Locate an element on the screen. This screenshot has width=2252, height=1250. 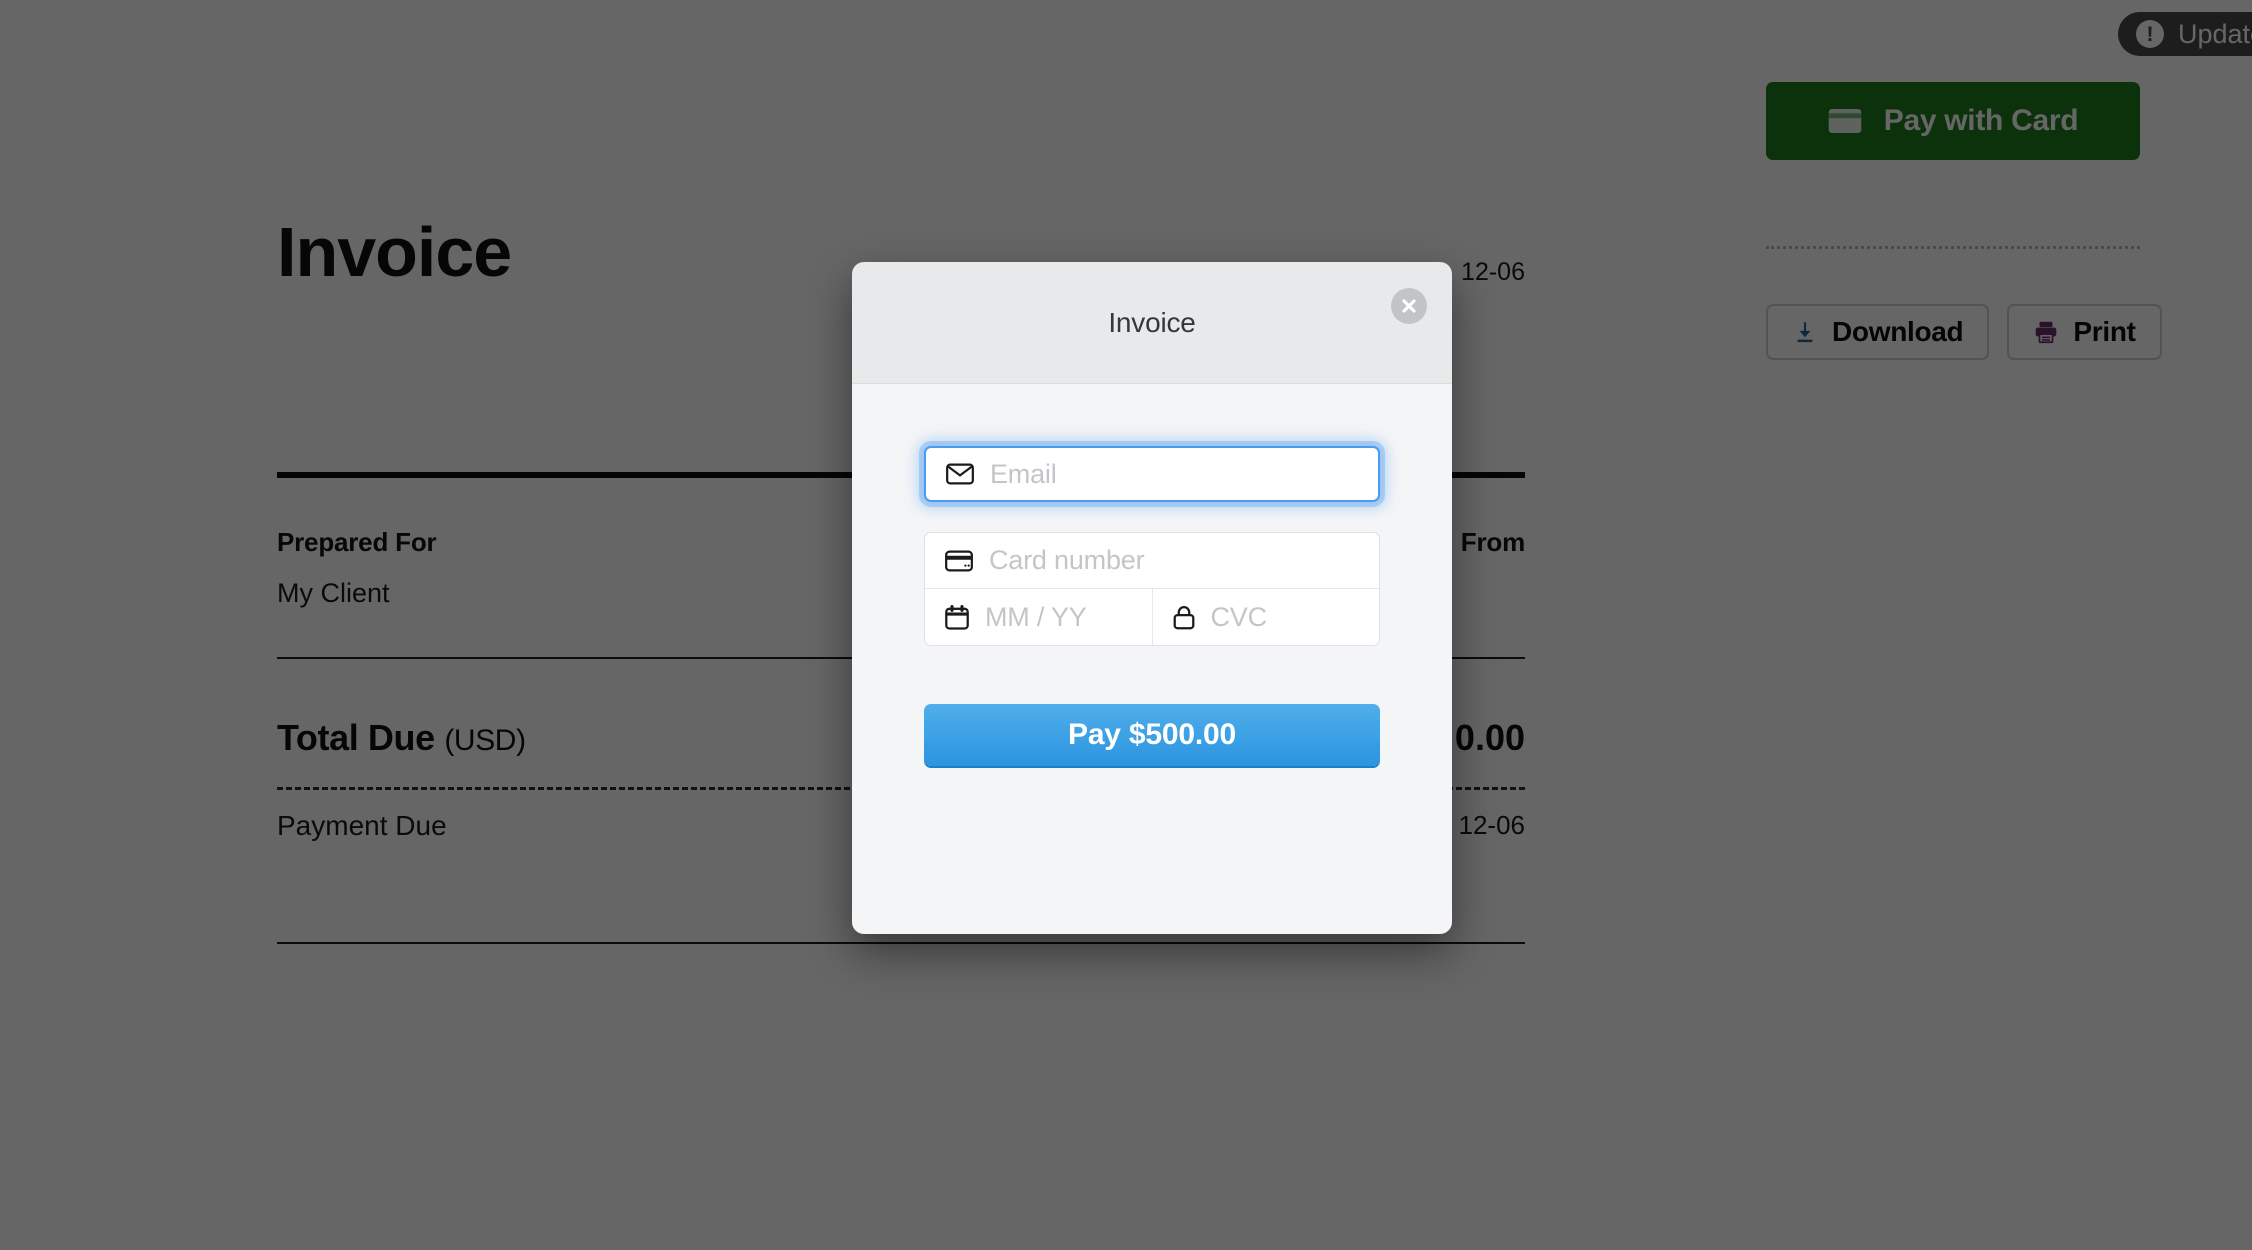
close-icon is located at coordinates (1409, 306).